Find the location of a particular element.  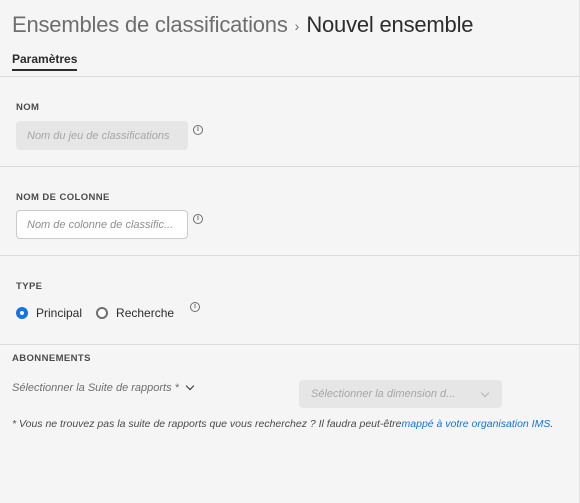

column-name-label: NOM DE COLONNE is located at coordinates (63, 197).